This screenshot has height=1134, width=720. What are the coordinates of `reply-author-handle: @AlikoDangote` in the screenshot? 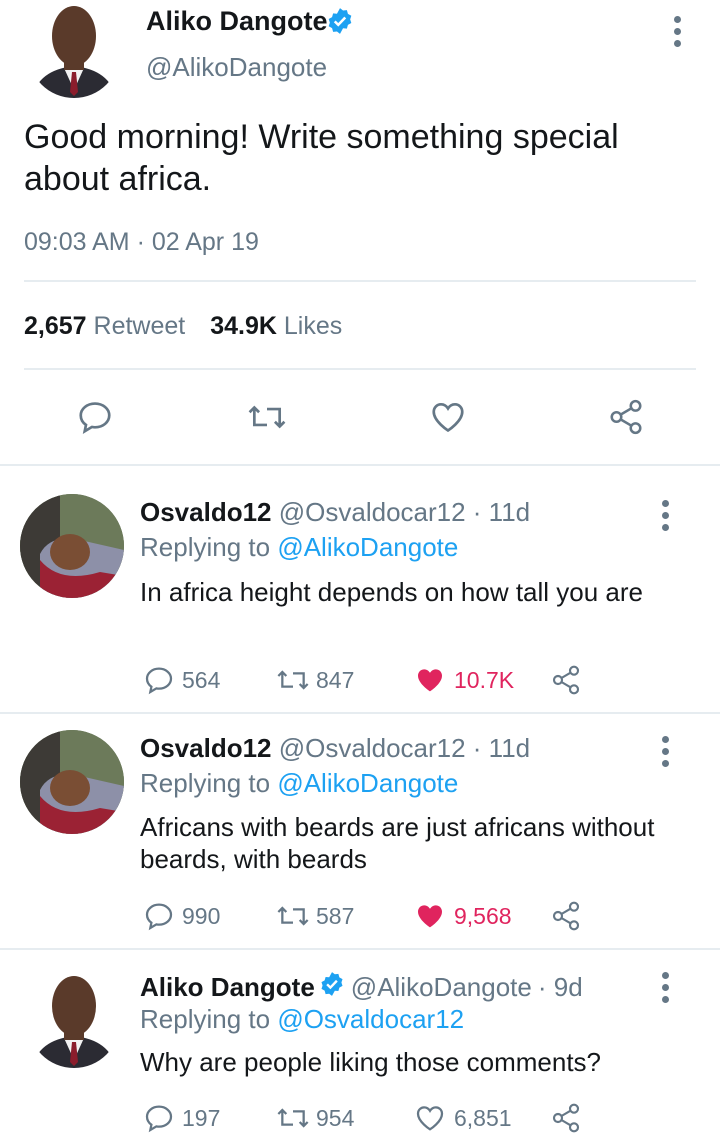 It's located at (441, 987).